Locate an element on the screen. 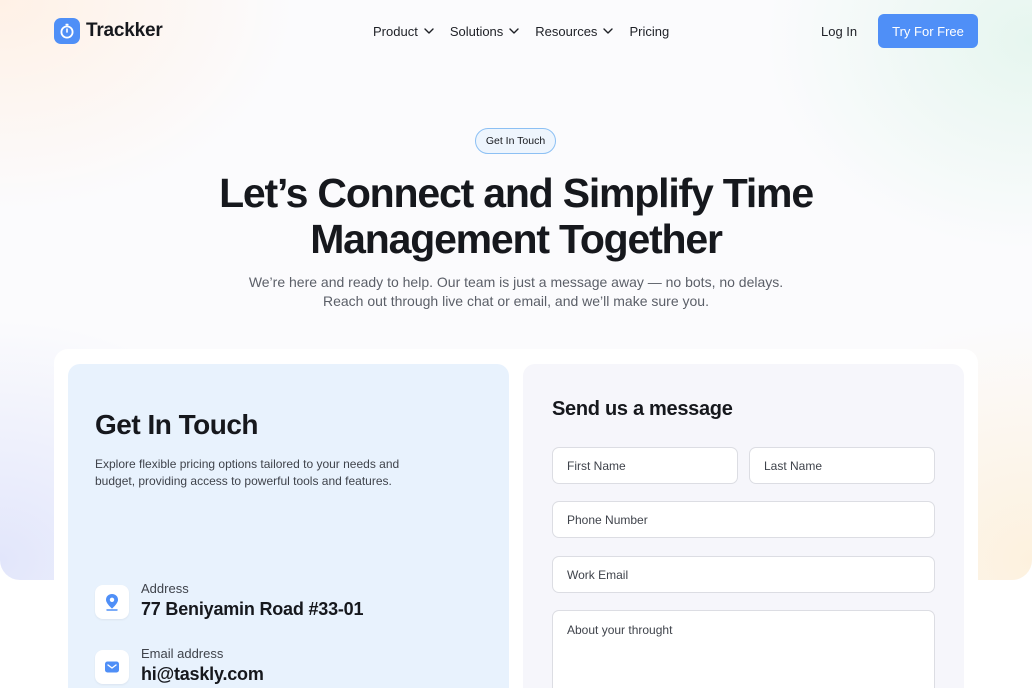 This screenshot has width=1032, height=688. address-label: Address is located at coordinates (165, 588).